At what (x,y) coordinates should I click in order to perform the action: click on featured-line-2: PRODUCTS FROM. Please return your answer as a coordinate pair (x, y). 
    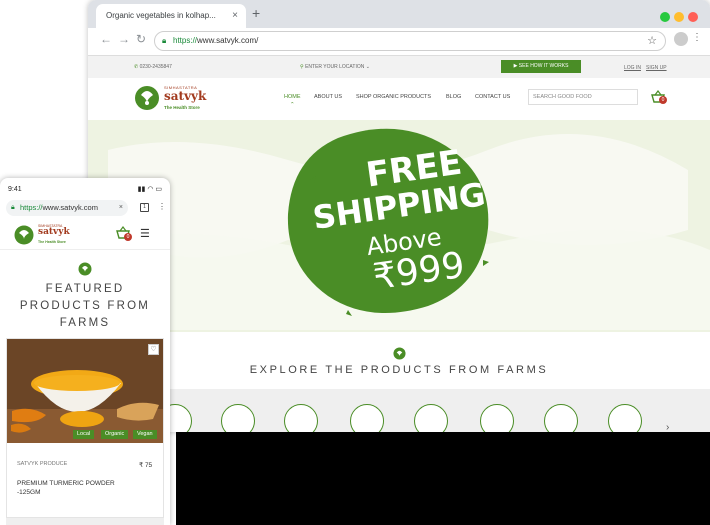
    Looking at the image, I should click on (85, 306).